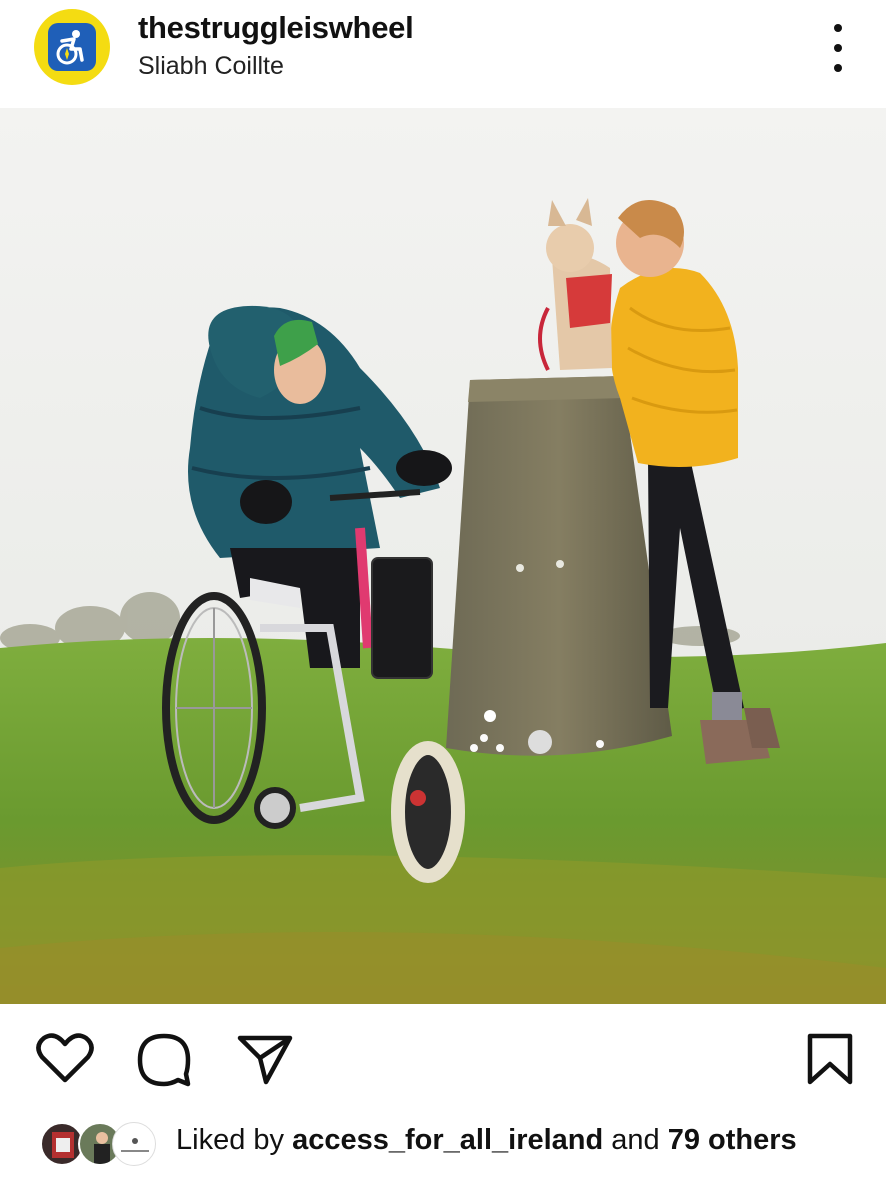  What do you see at coordinates (748, 1140) in the screenshot?
I see `likes-others: others` at bounding box center [748, 1140].